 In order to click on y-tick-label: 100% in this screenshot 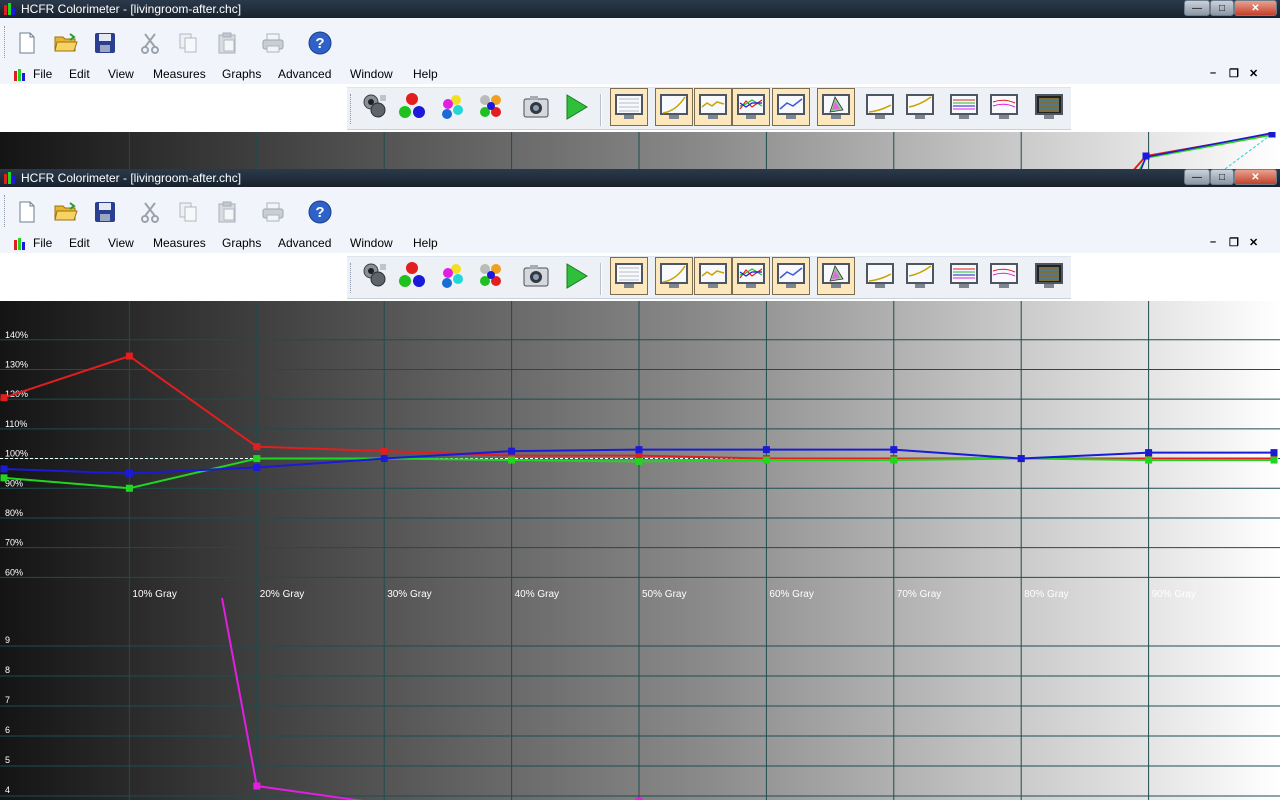, I will do `click(16, 454)`.